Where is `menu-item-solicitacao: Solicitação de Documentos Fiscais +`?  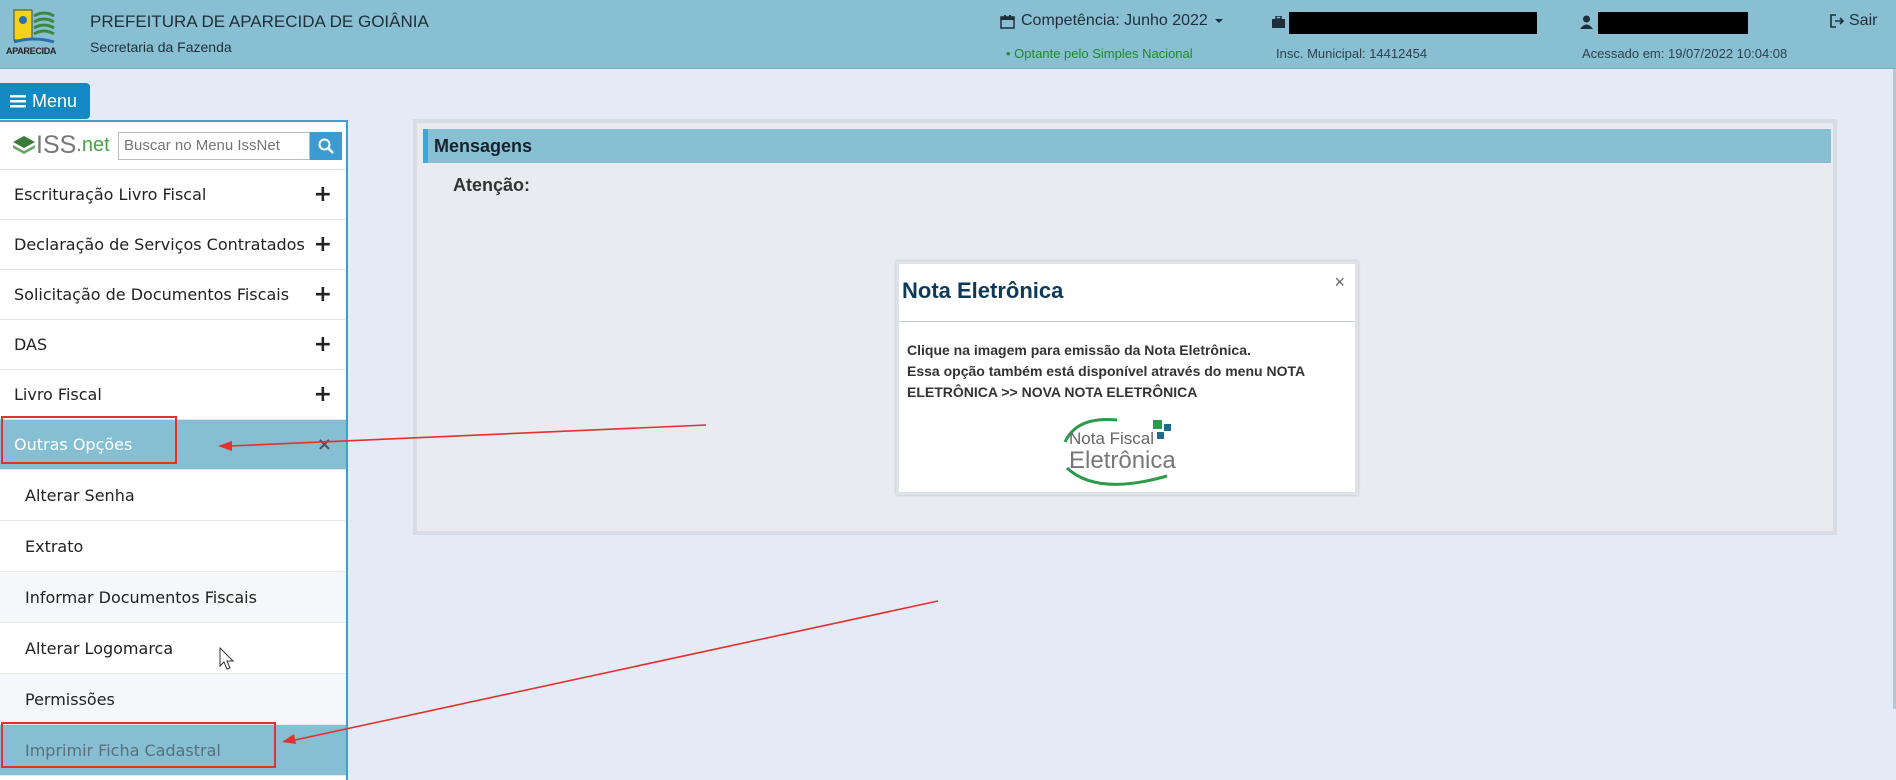 menu-item-solicitacao: Solicitação de Documentos Fiscais + is located at coordinates (173, 295).